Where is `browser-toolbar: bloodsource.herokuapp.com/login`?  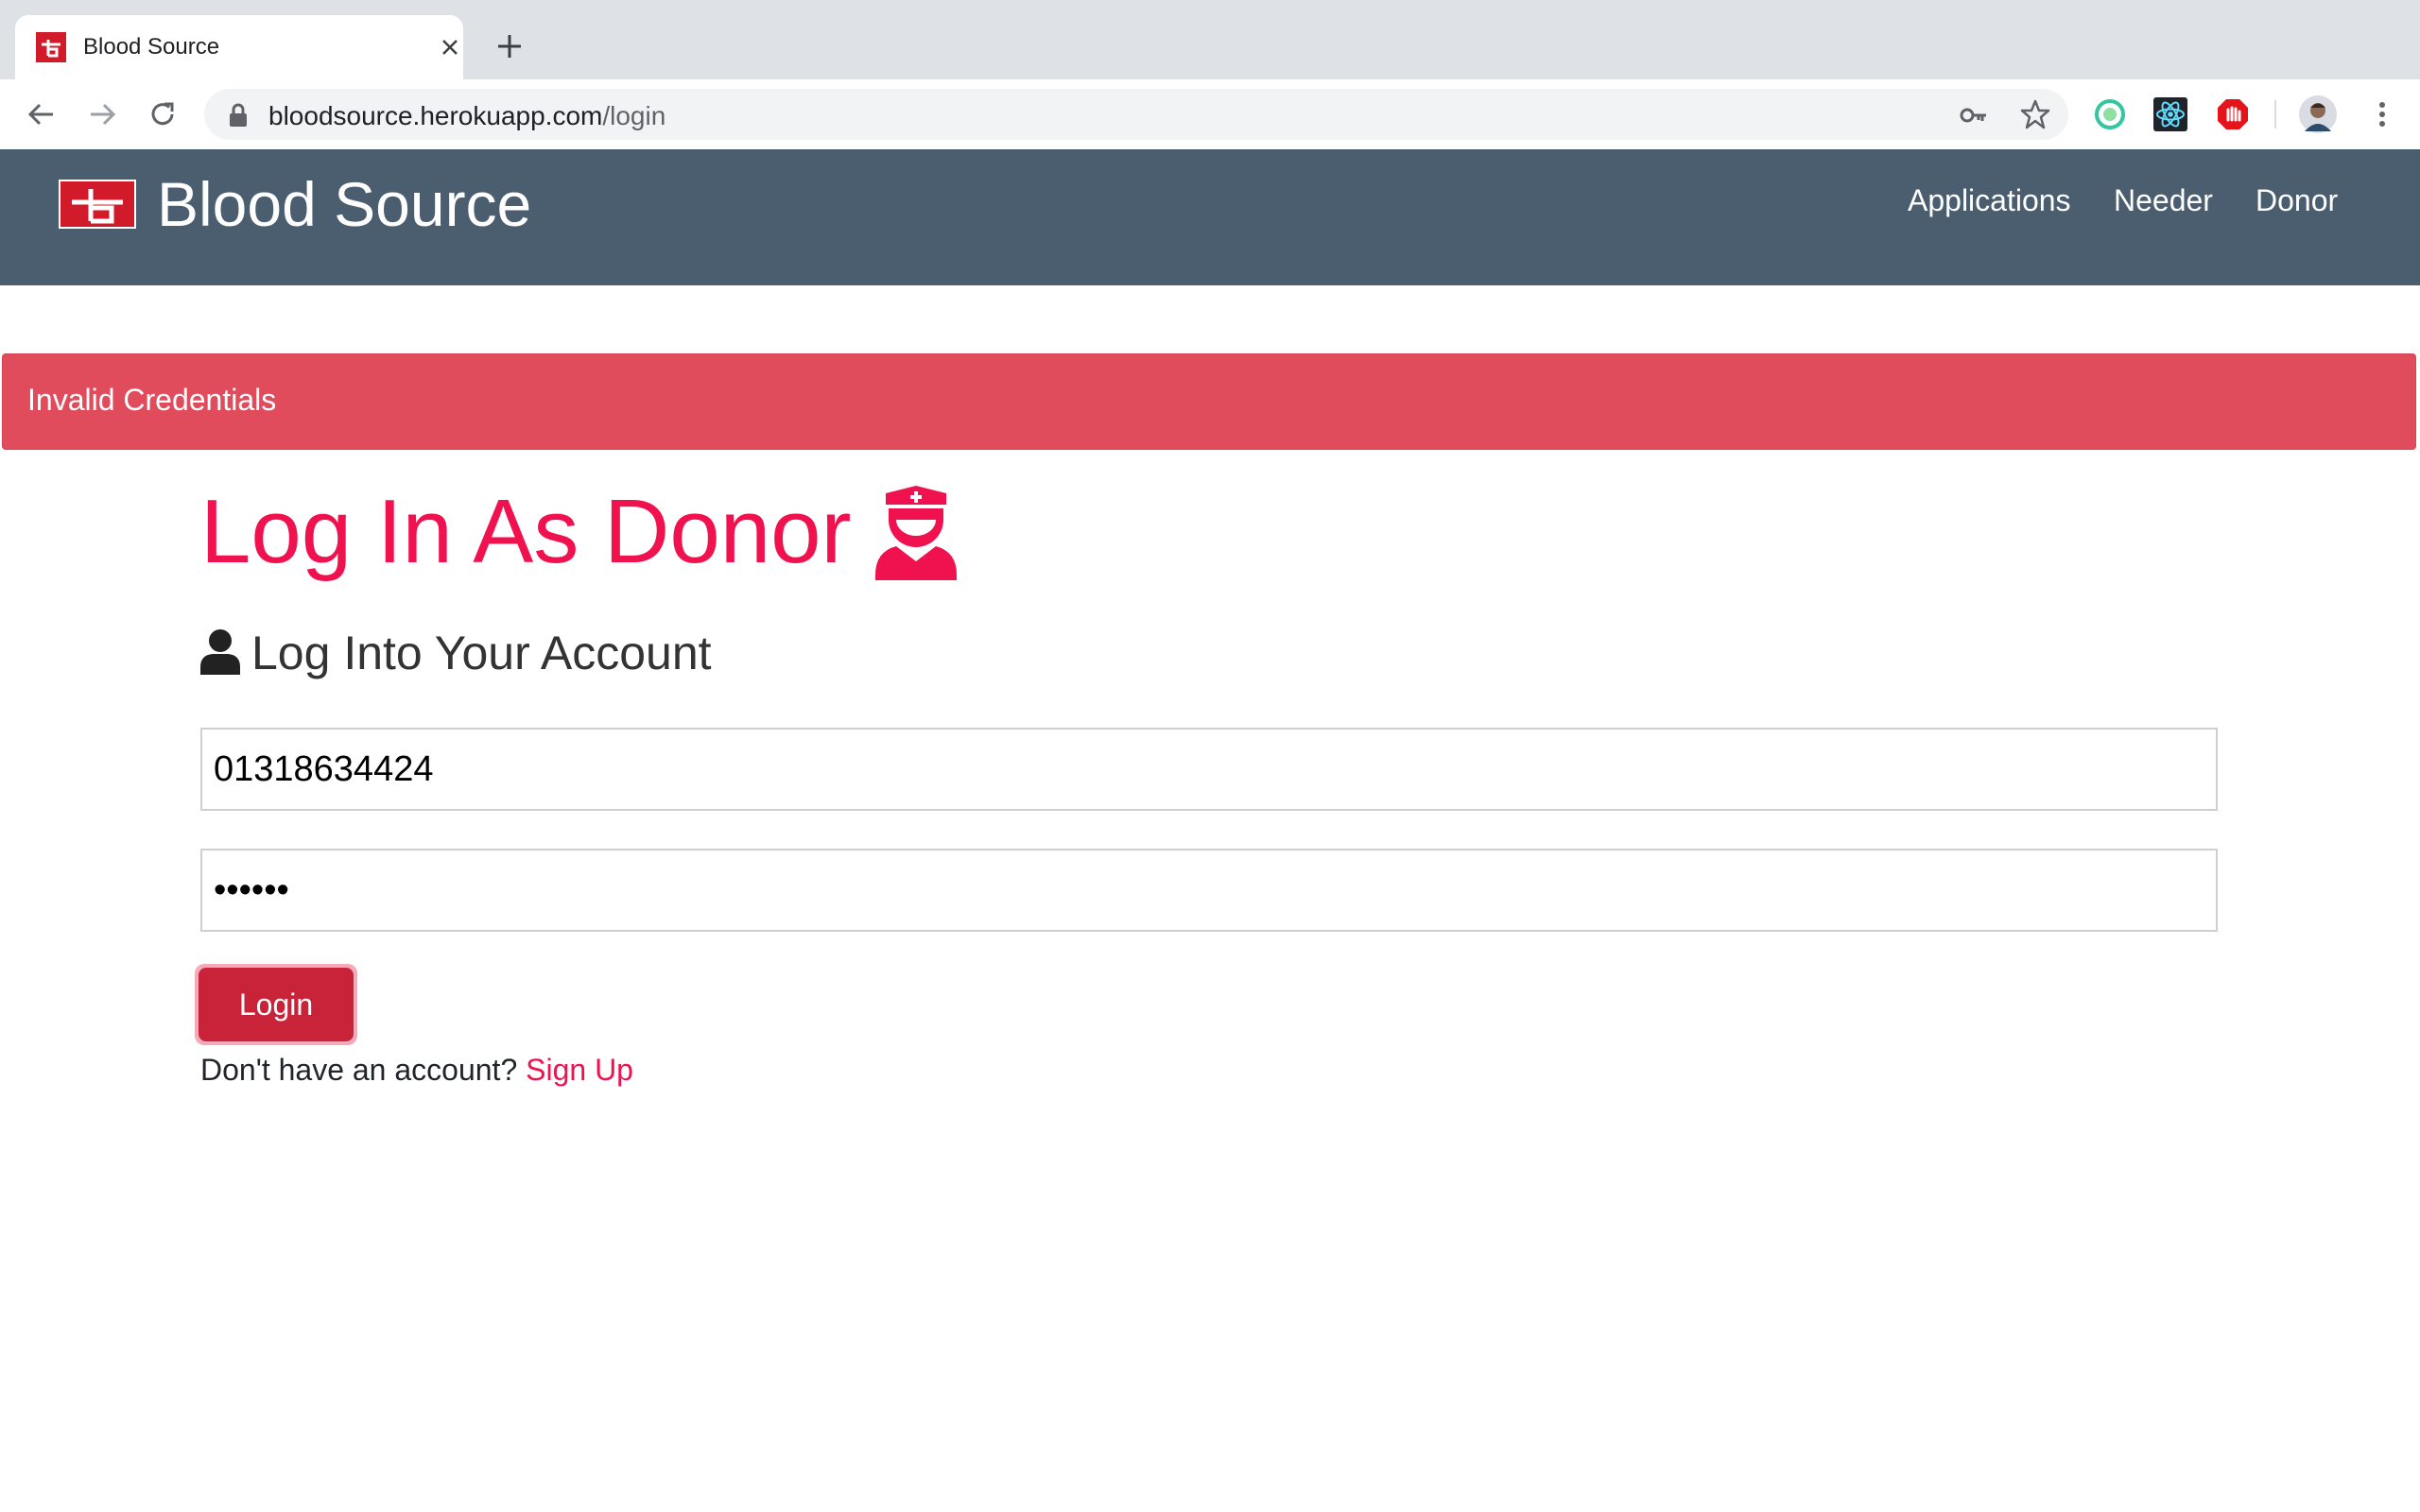
browser-toolbar: bloodsource.herokuapp.com/login is located at coordinates (1210, 114).